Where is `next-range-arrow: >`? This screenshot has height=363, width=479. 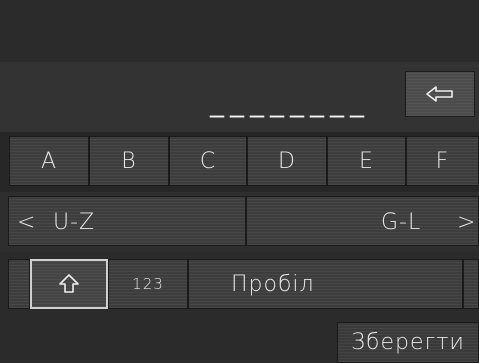
next-range-arrow: > is located at coordinates (467, 222).